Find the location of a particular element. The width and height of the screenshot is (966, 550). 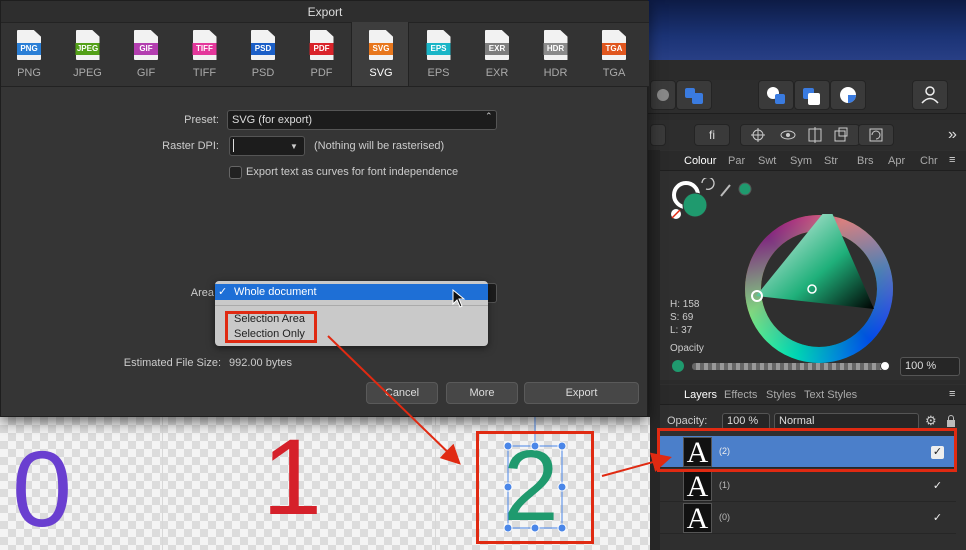

cancel-button: Cancel is located at coordinates (402, 393).